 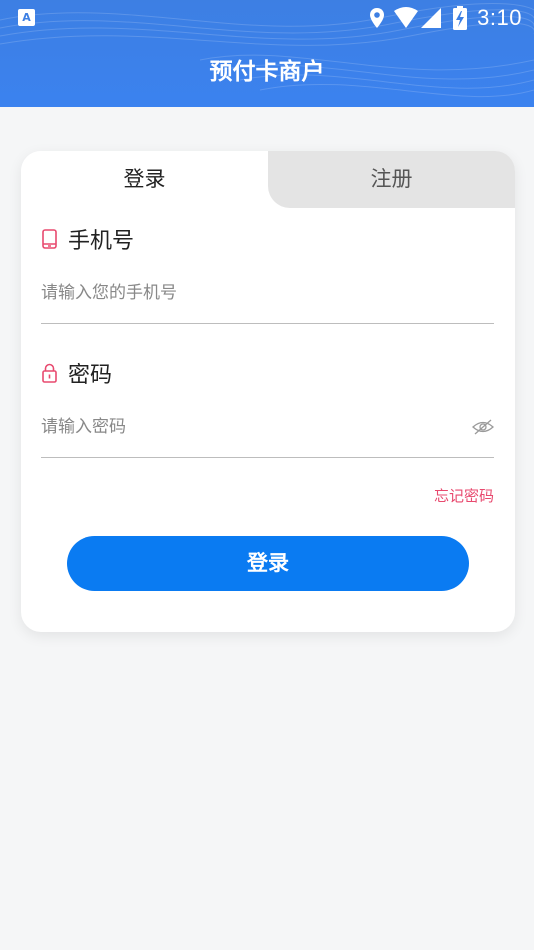 I want to click on signal-icon, so click(x=431, y=18).